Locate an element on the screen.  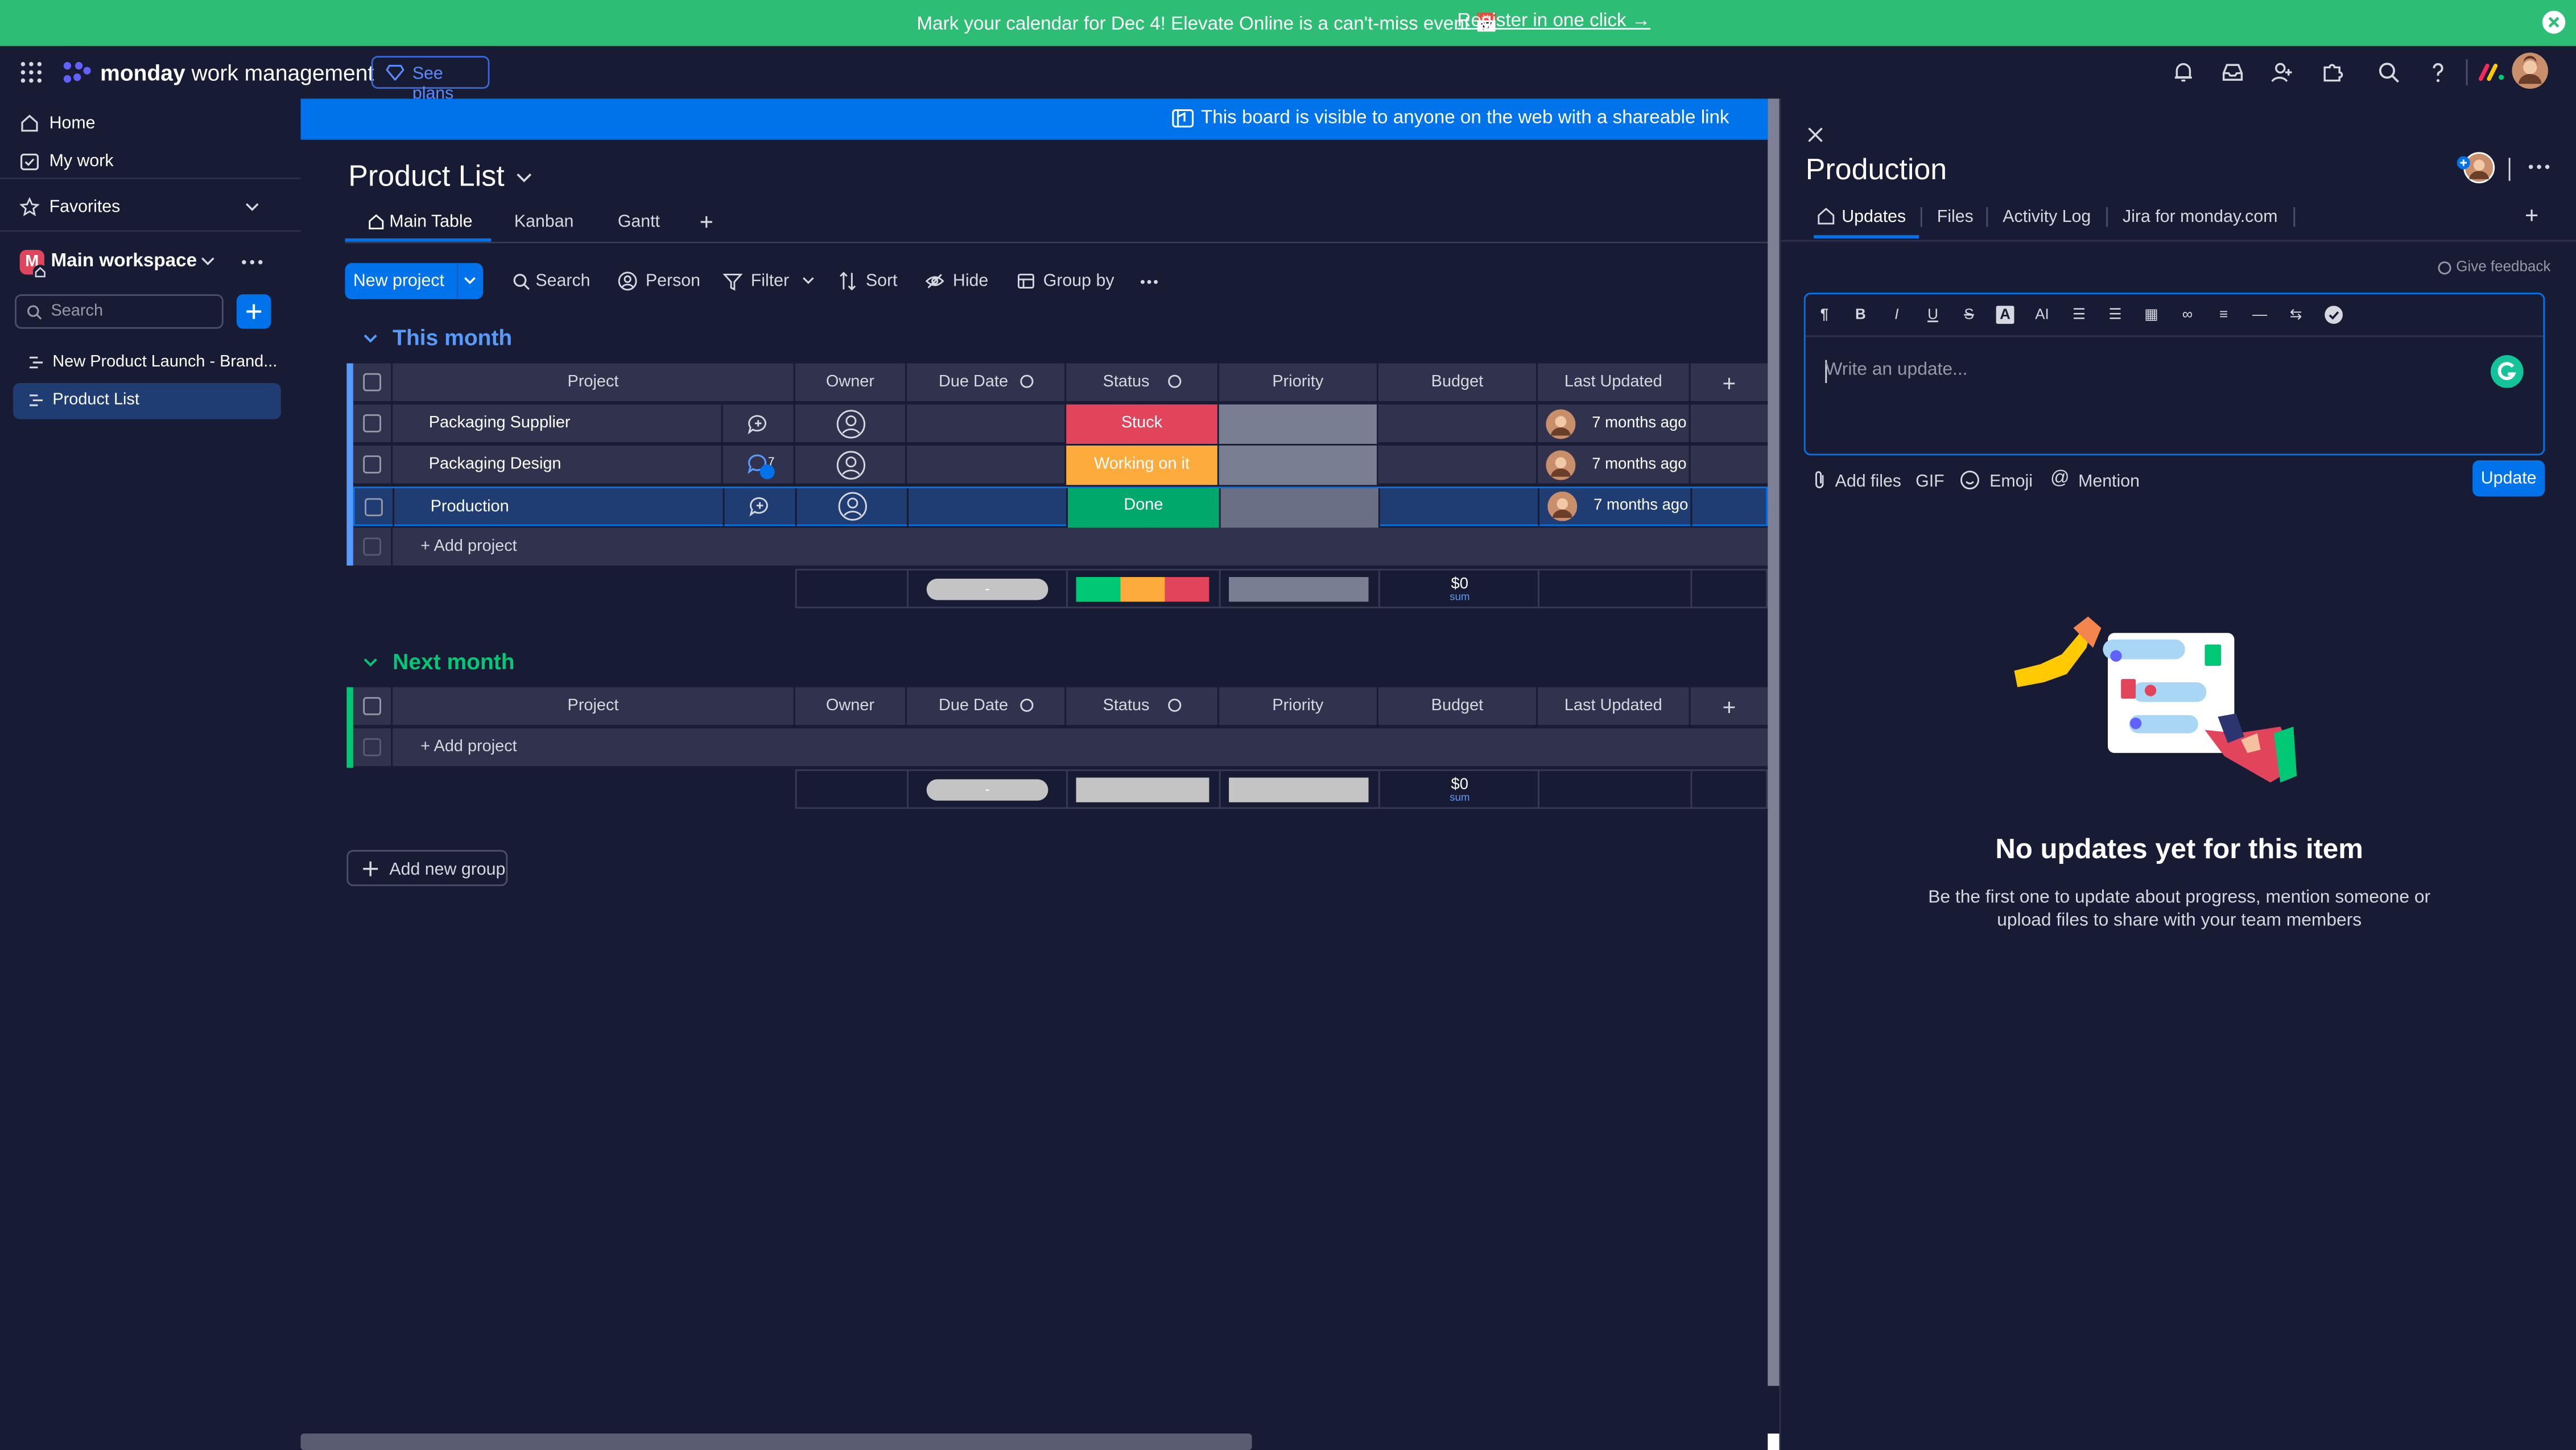
add-new-group-button: Add new group is located at coordinates (427, 868).